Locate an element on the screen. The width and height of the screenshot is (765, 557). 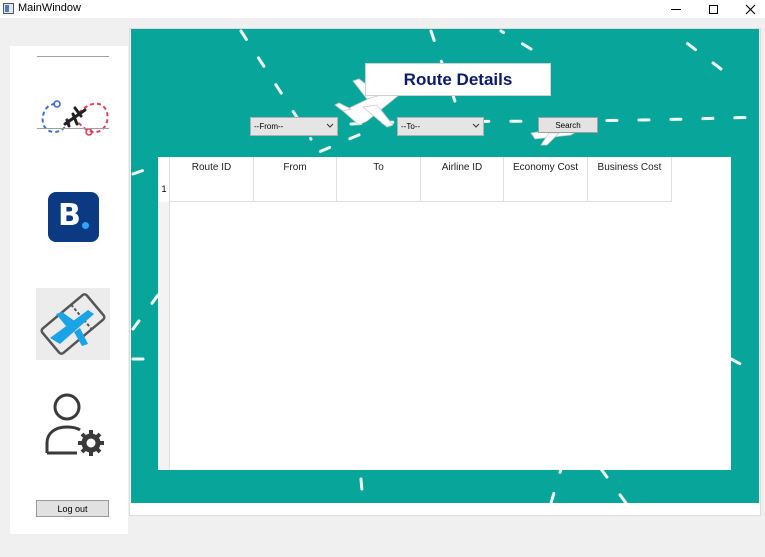
booking-dot is located at coordinates (85, 225).